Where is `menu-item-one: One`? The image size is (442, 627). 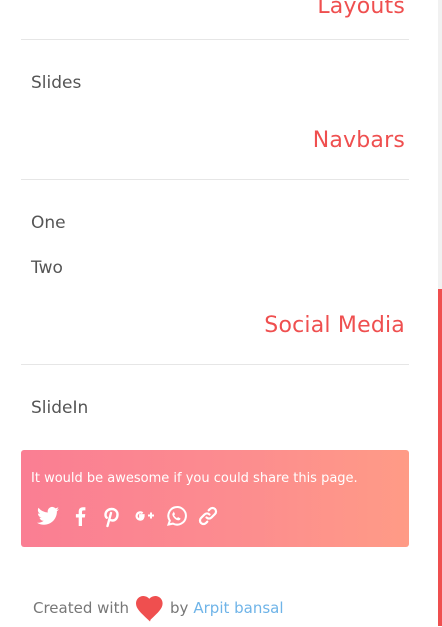 menu-item-one: One is located at coordinates (48, 223).